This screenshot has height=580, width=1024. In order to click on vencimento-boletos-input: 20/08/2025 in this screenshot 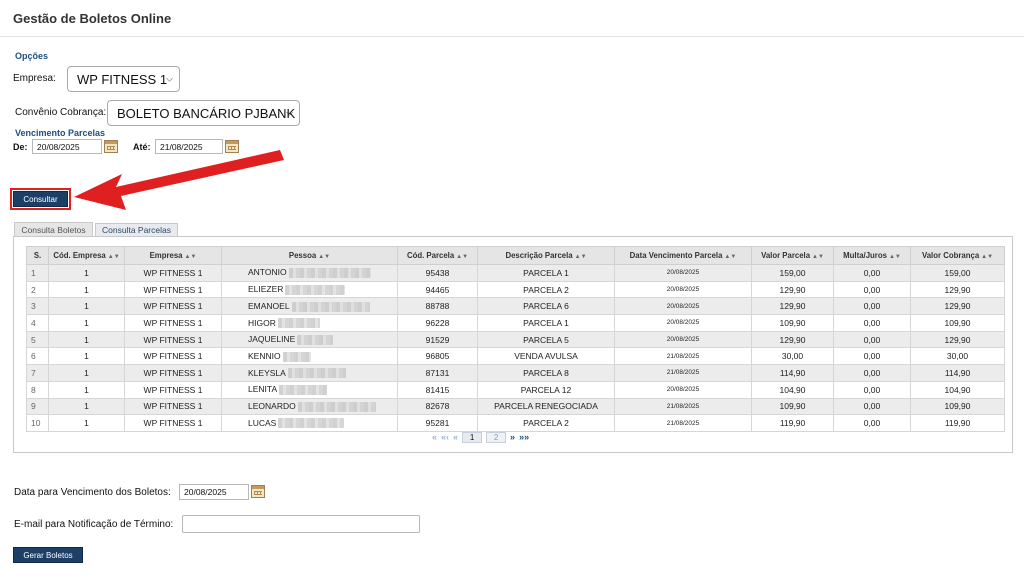, I will do `click(214, 492)`.